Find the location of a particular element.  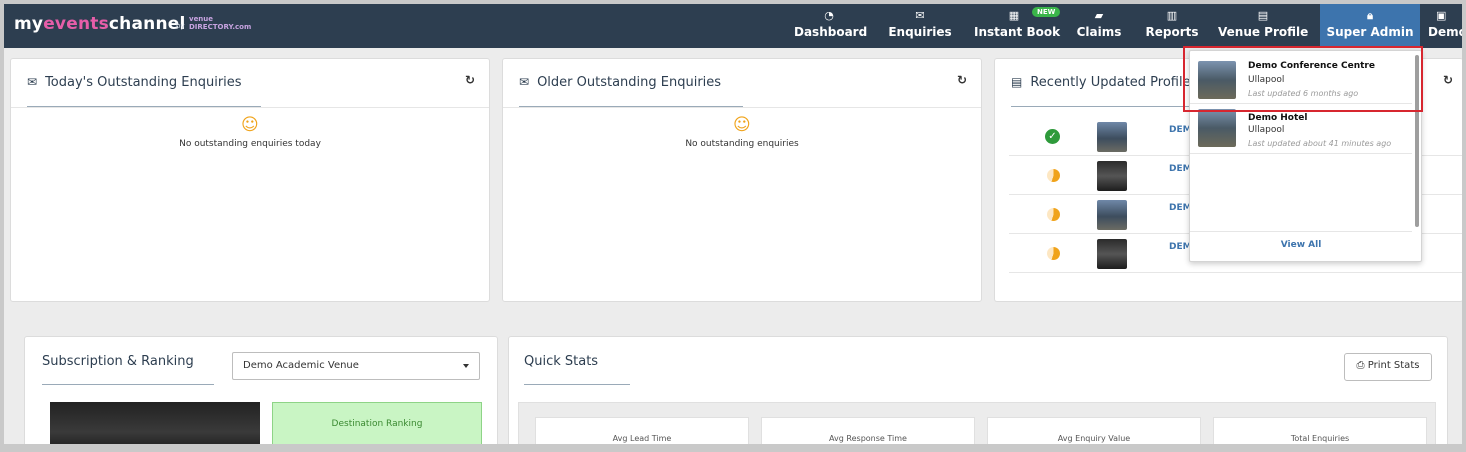

stat-card: Avg Lead Time is located at coordinates (642, 430).